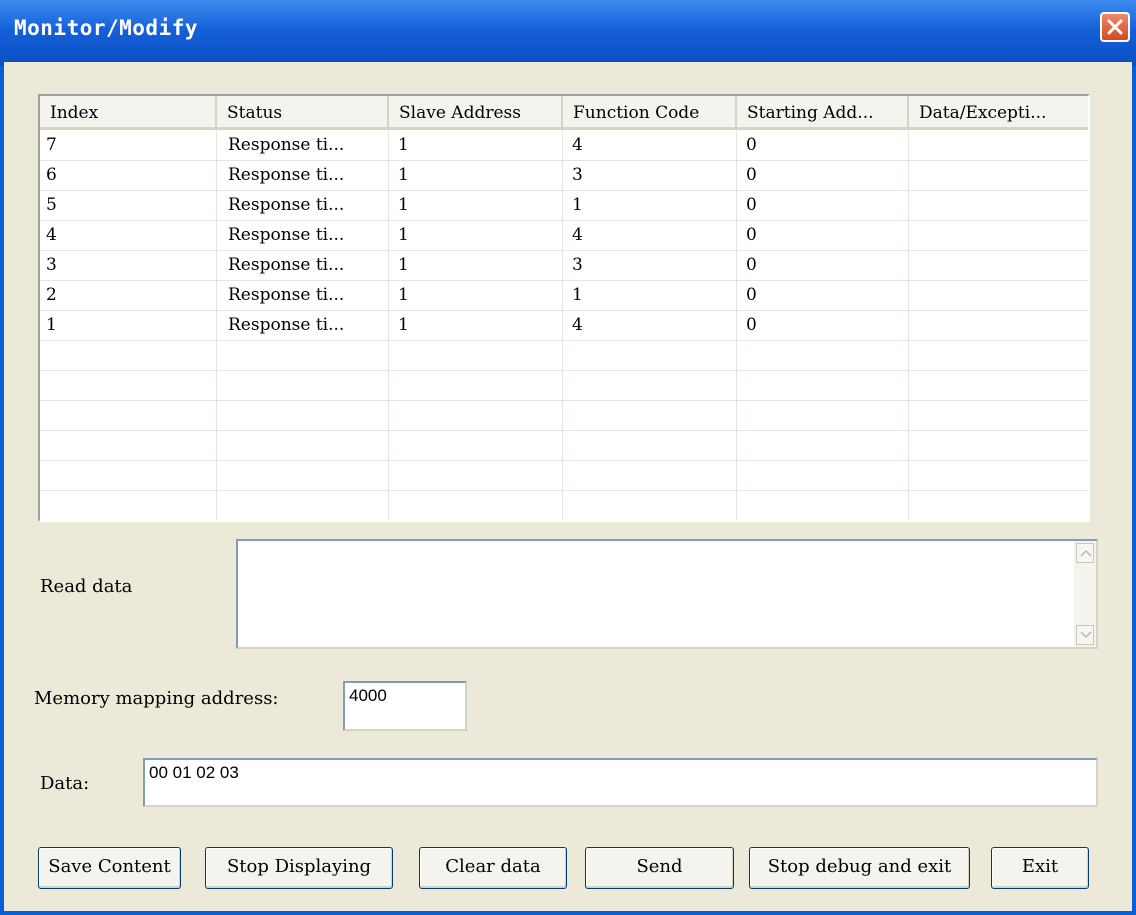 This screenshot has height=915, width=1136. What do you see at coordinates (51, 205) in the screenshot?
I see `cell-index: 5` at bounding box center [51, 205].